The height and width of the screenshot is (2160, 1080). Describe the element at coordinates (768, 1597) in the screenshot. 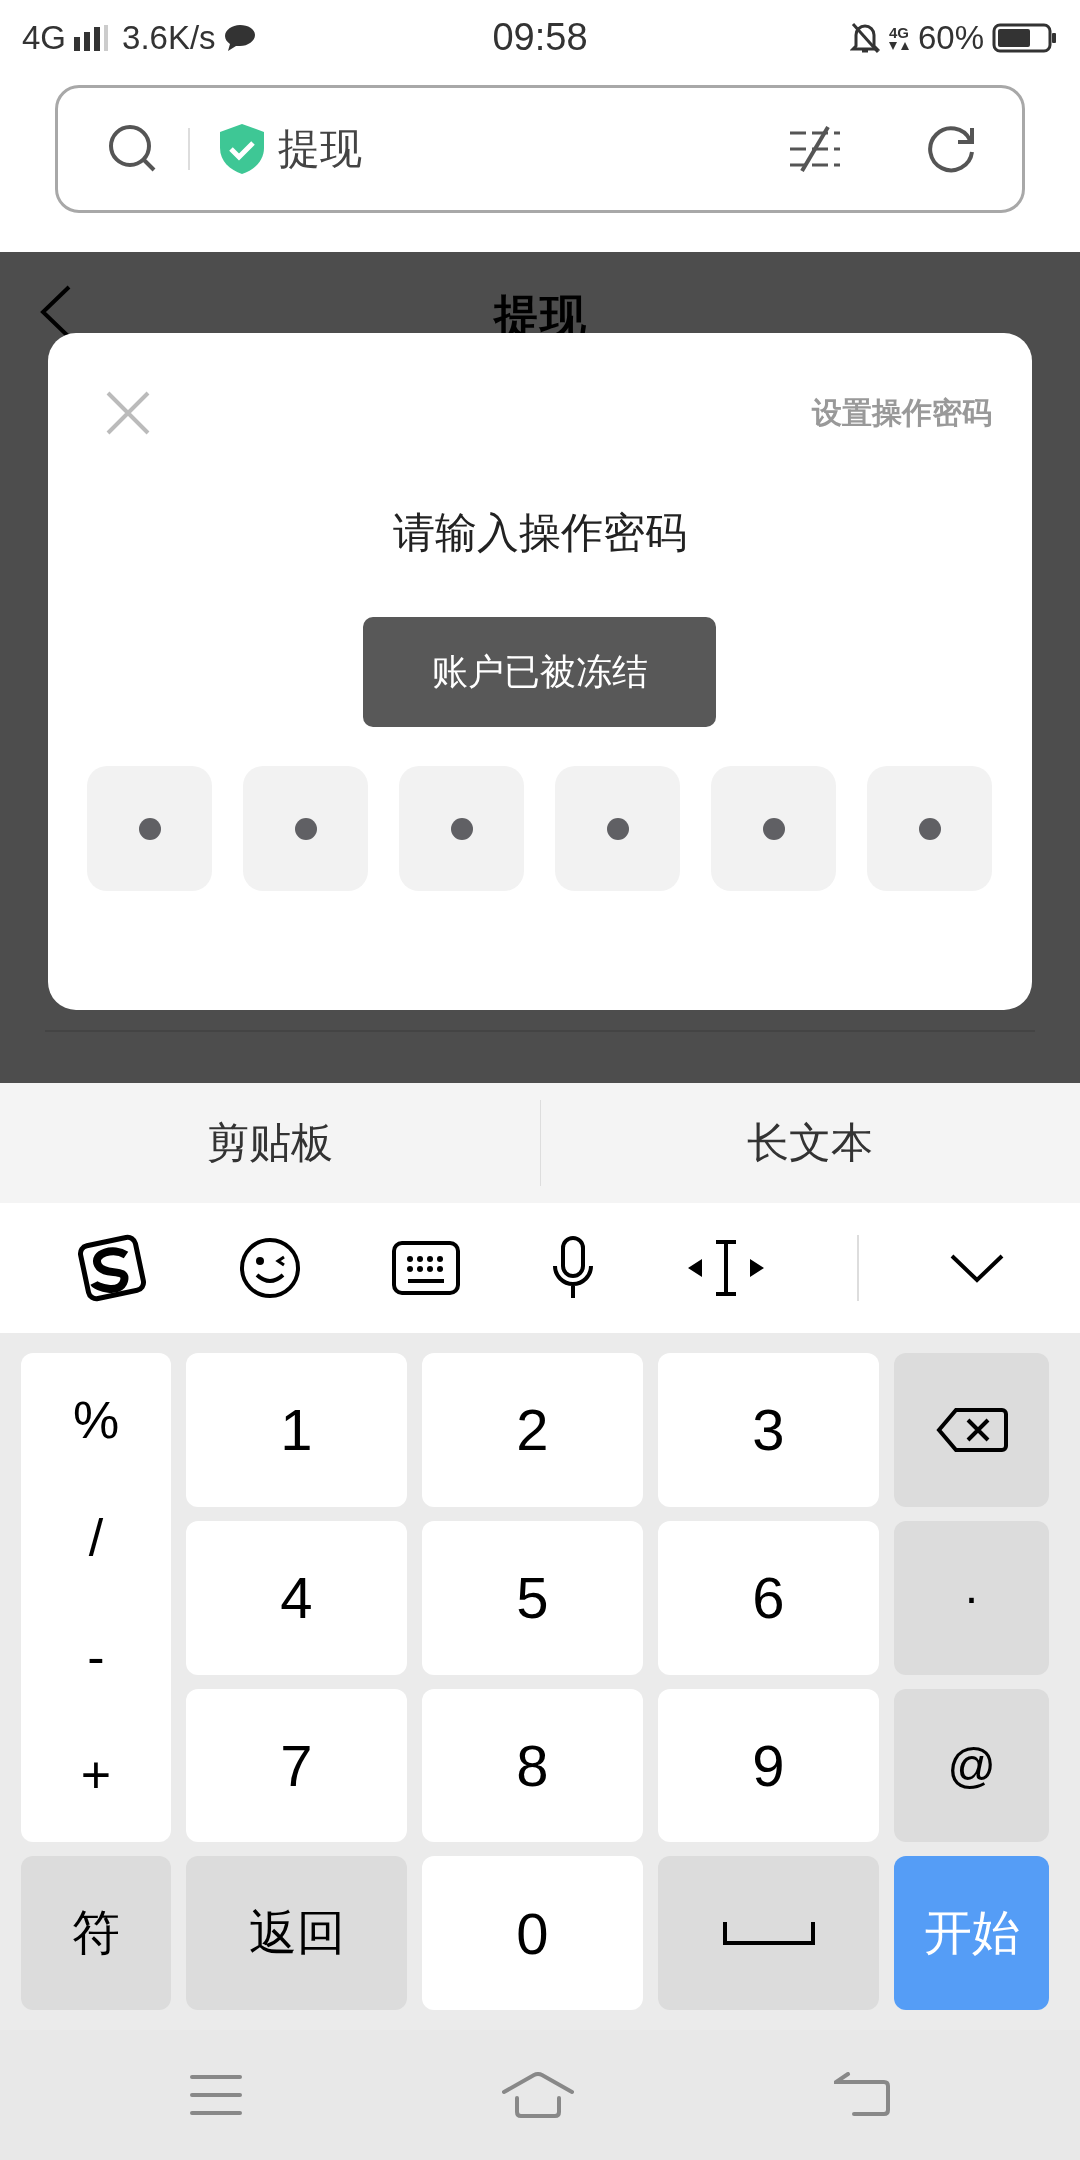

I see `digit-key: 6` at that location.